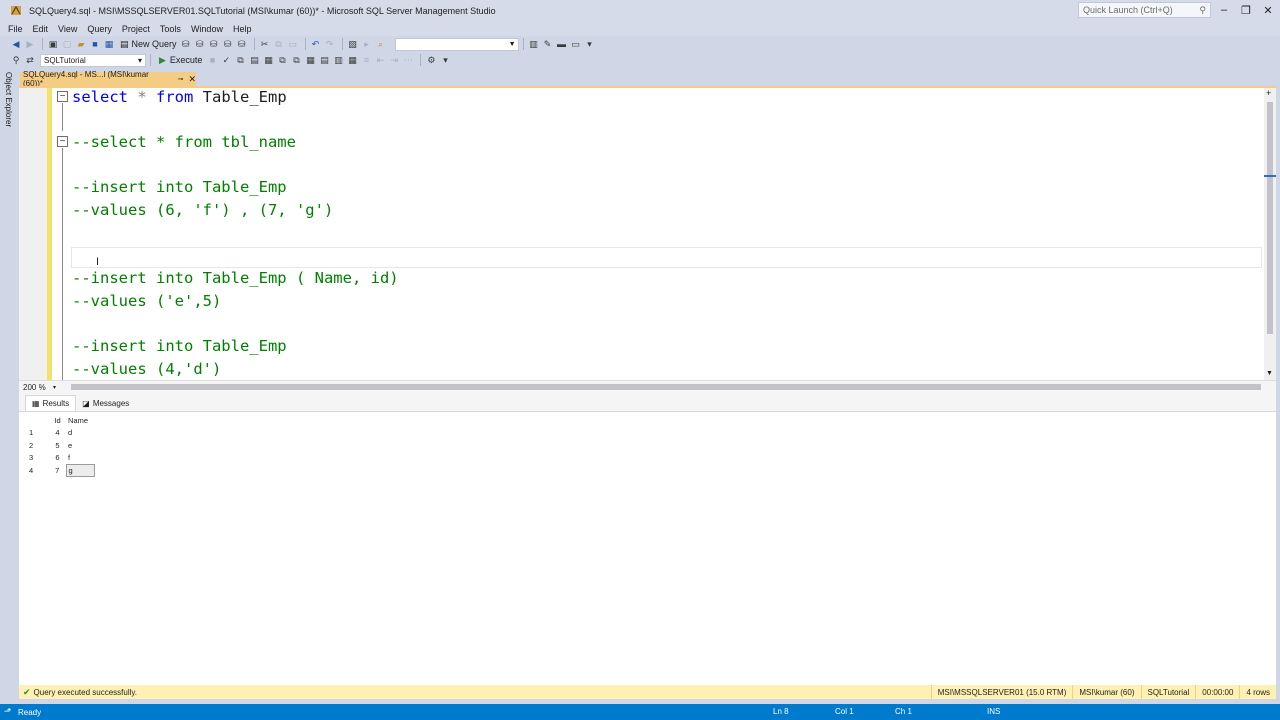 This screenshot has height=720, width=1280. What do you see at coordinates (242, 29) in the screenshot?
I see `menu-help: Help` at bounding box center [242, 29].